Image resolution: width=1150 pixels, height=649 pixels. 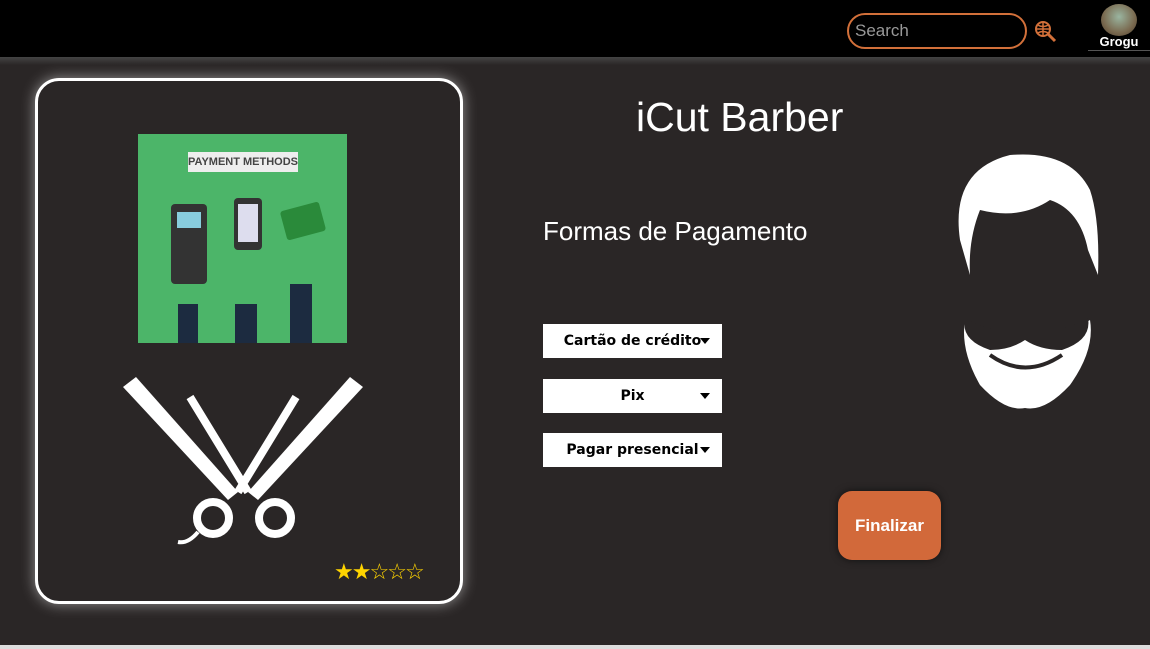 What do you see at coordinates (1046, 32) in the screenshot?
I see `search-globe-icon` at bounding box center [1046, 32].